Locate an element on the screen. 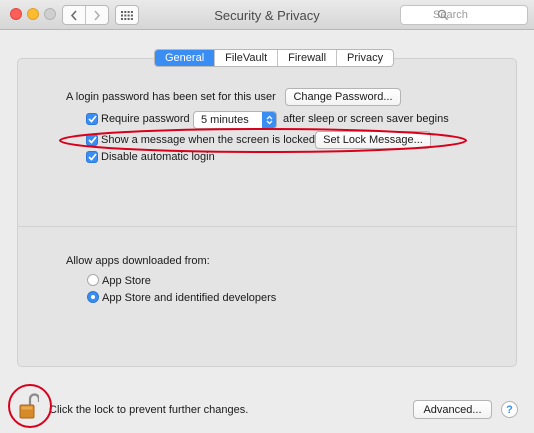  search-input: Search is located at coordinates (464, 15).